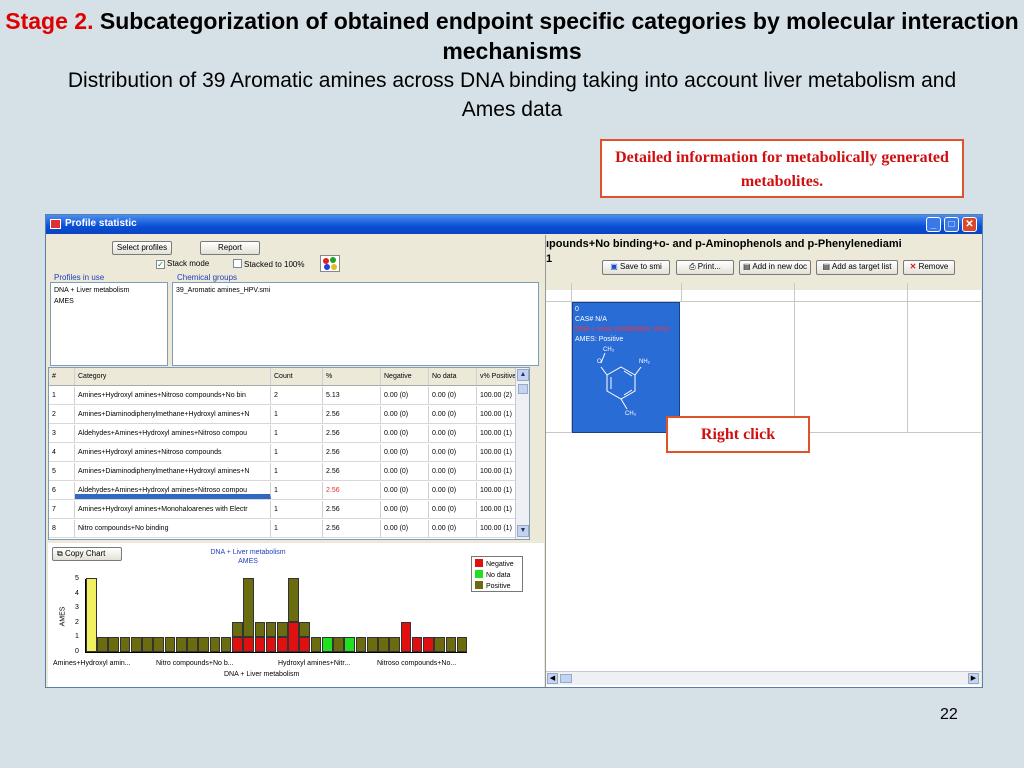 Image resolution: width=1024 pixels, height=768 pixels. Describe the element at coordinates (109, 290) in the screenshot. I see `list-item: DNA + Liver metabolism` at that location.